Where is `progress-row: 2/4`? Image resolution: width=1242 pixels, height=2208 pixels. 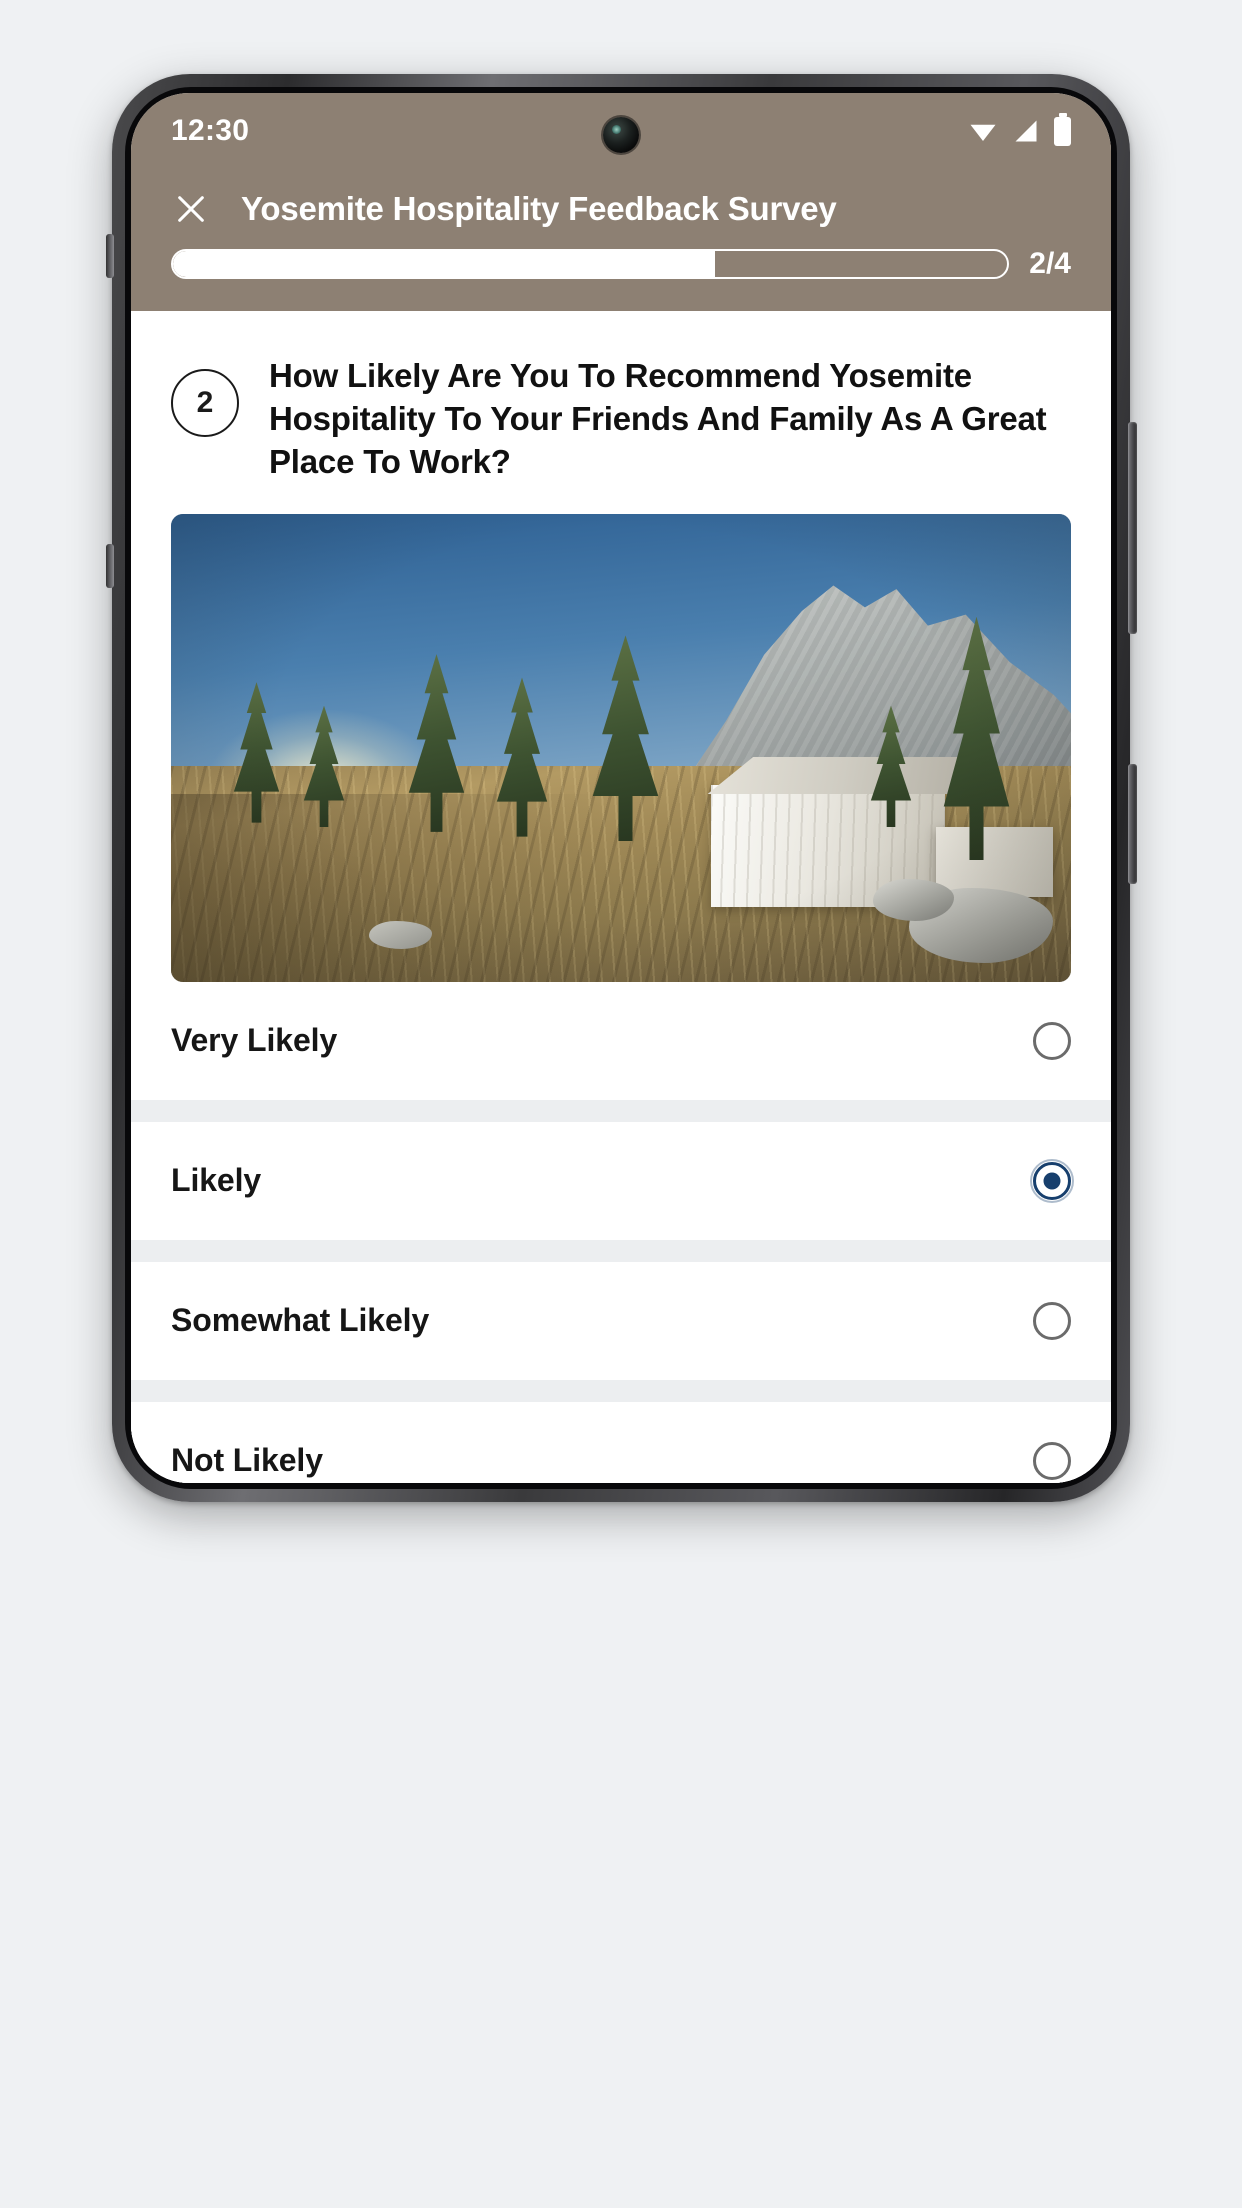
progress-row: 2/4 is located at coordinates (621, 279).